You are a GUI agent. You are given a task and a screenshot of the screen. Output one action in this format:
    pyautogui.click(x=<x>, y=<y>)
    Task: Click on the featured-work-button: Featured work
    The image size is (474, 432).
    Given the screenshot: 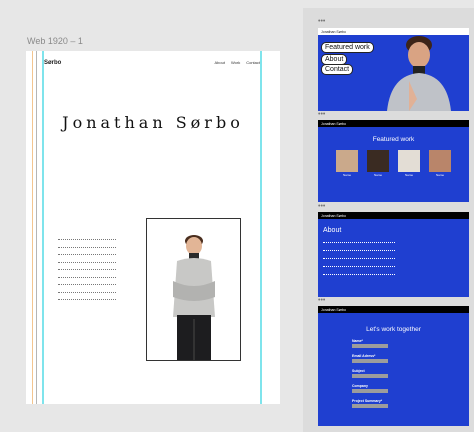 What is the action you would take?
    pyautogui.click(x=347, y=47)
    